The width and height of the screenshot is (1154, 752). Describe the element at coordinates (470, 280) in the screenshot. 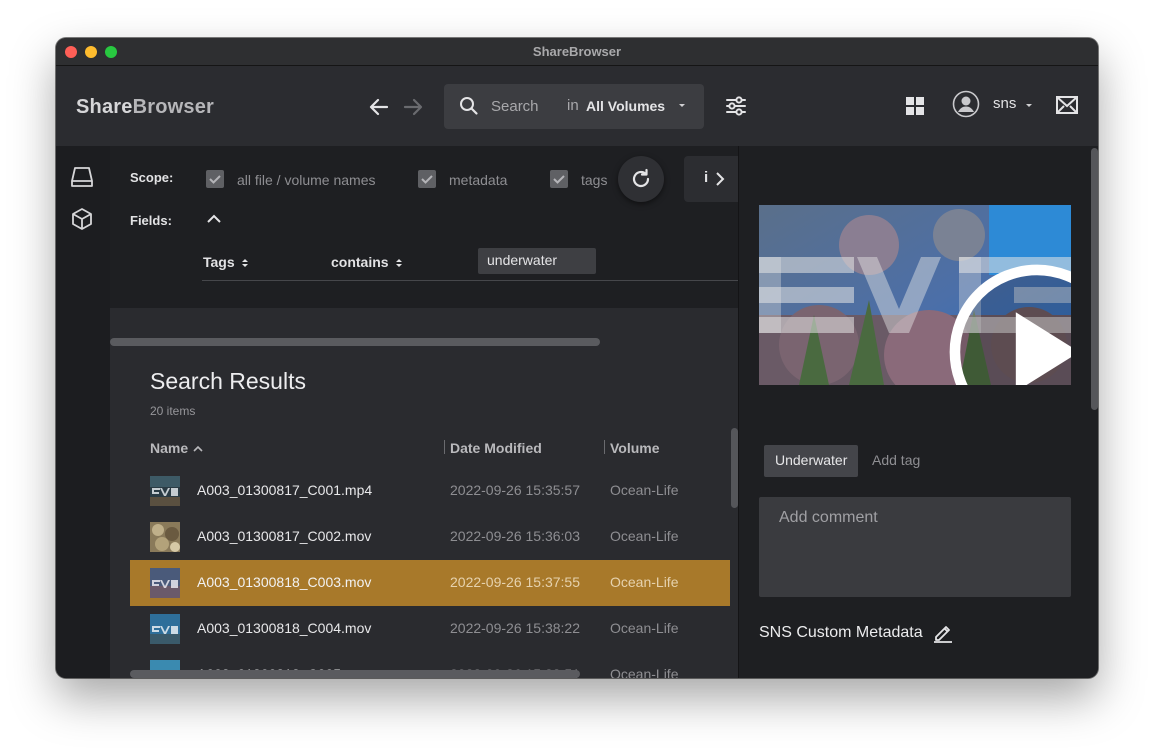

I see `divider` at that location.